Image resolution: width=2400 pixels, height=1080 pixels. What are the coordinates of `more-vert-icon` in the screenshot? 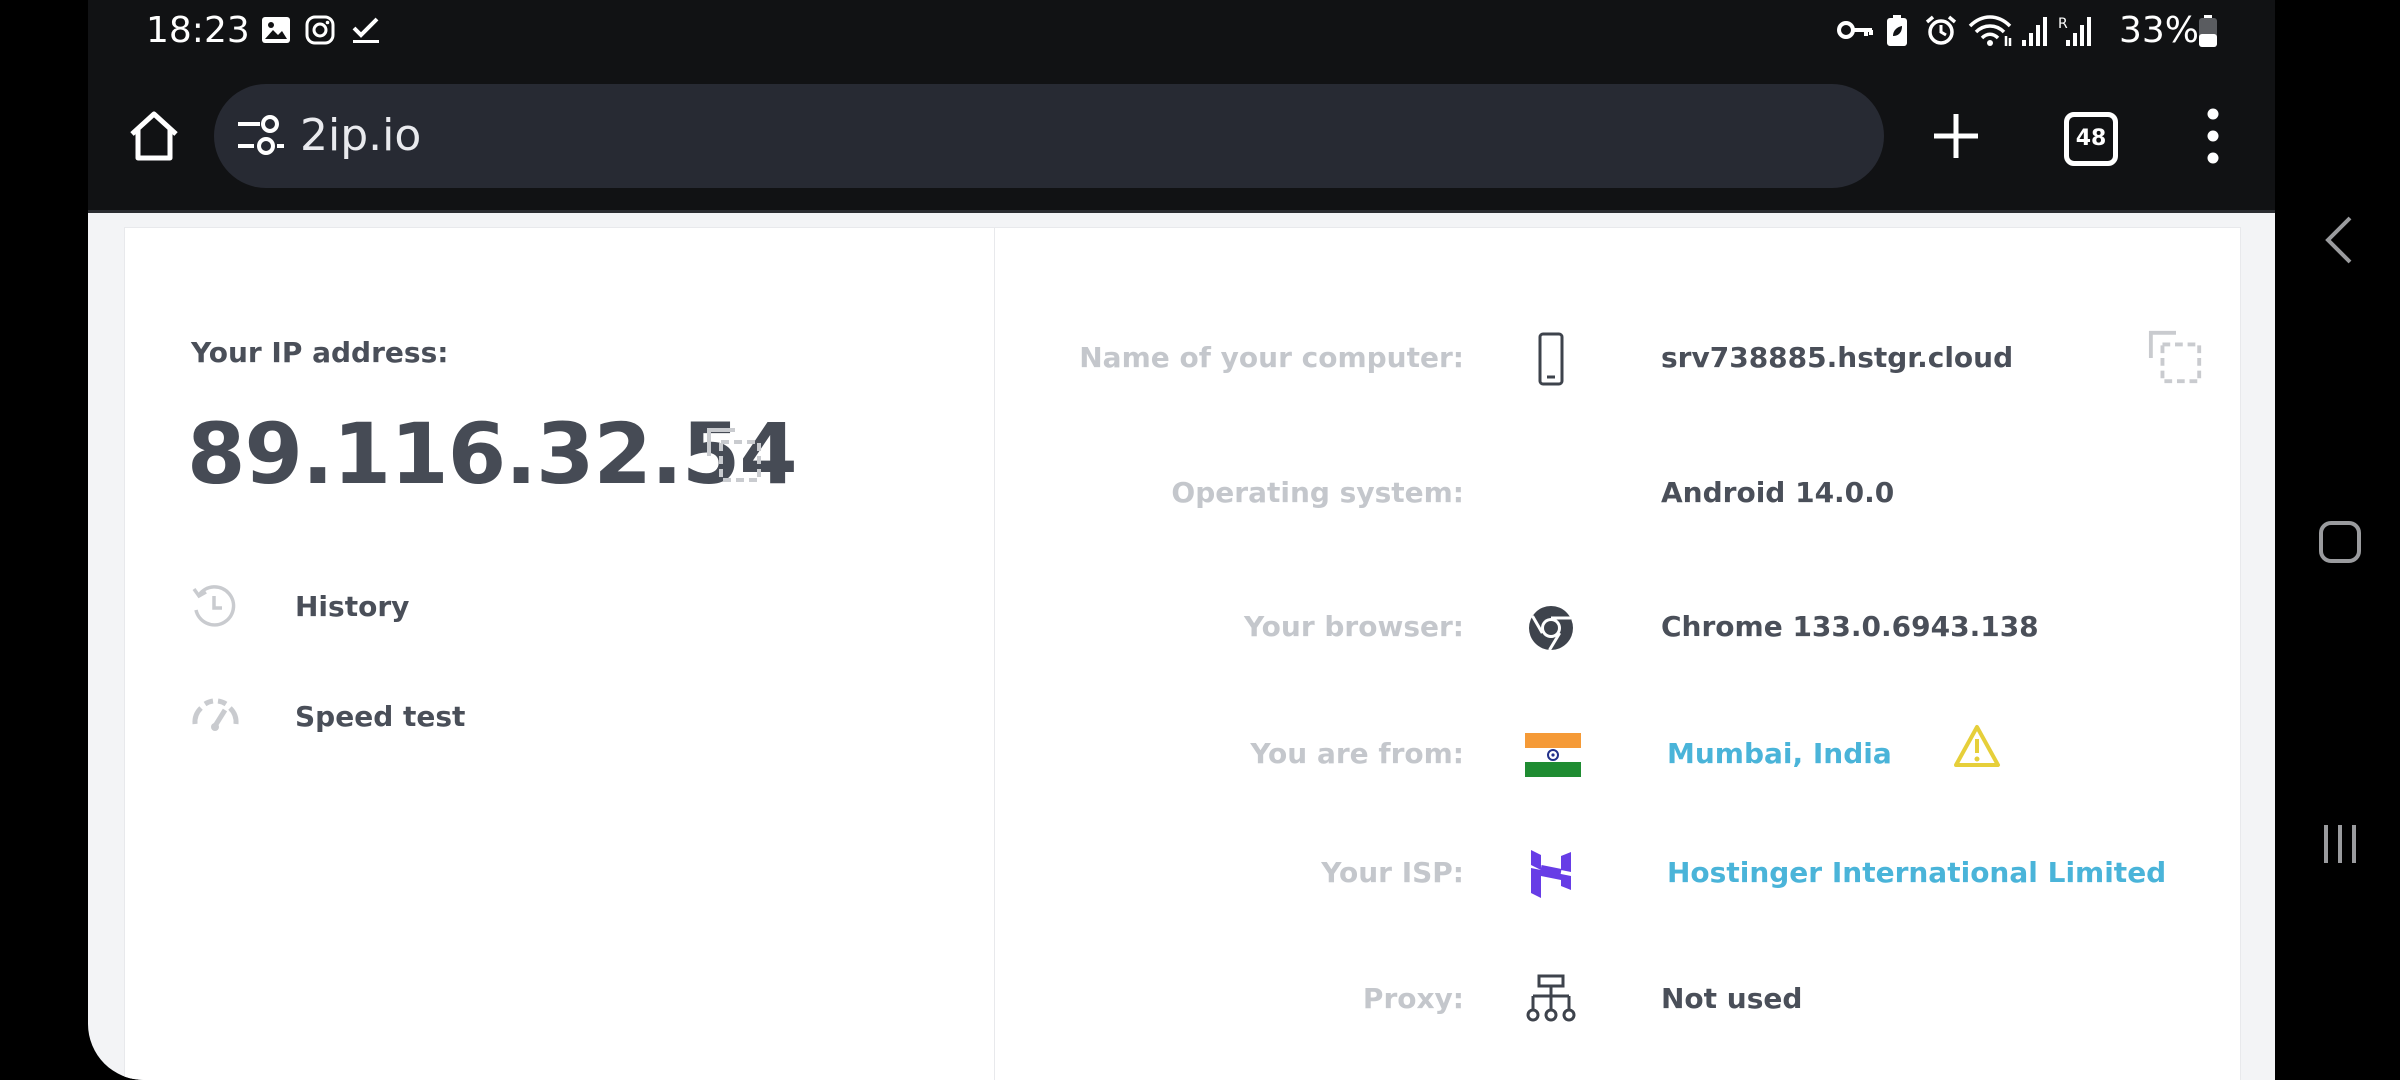 It's located at (2213, 136).